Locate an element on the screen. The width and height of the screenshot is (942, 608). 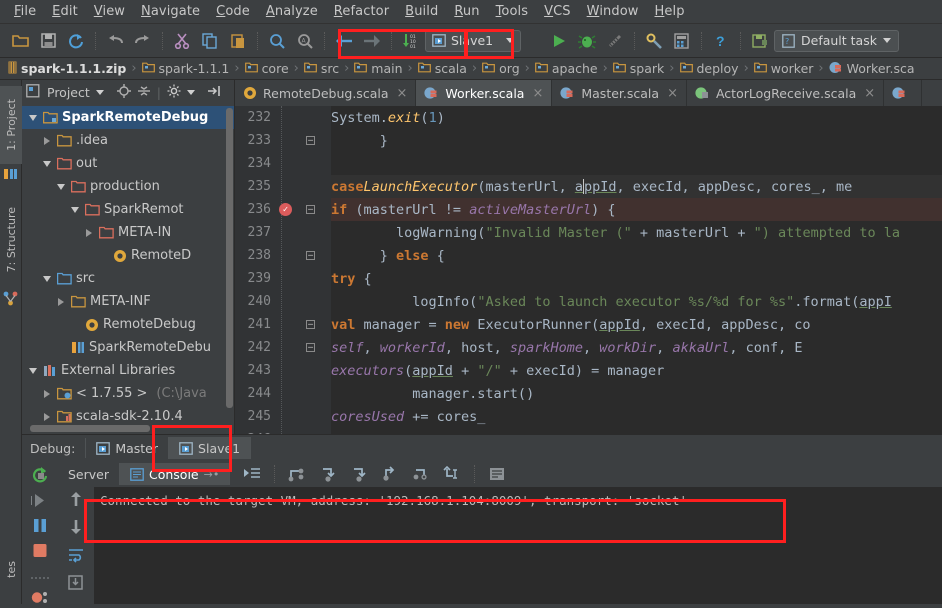
settings-icon is located at coordinates (654, 41).